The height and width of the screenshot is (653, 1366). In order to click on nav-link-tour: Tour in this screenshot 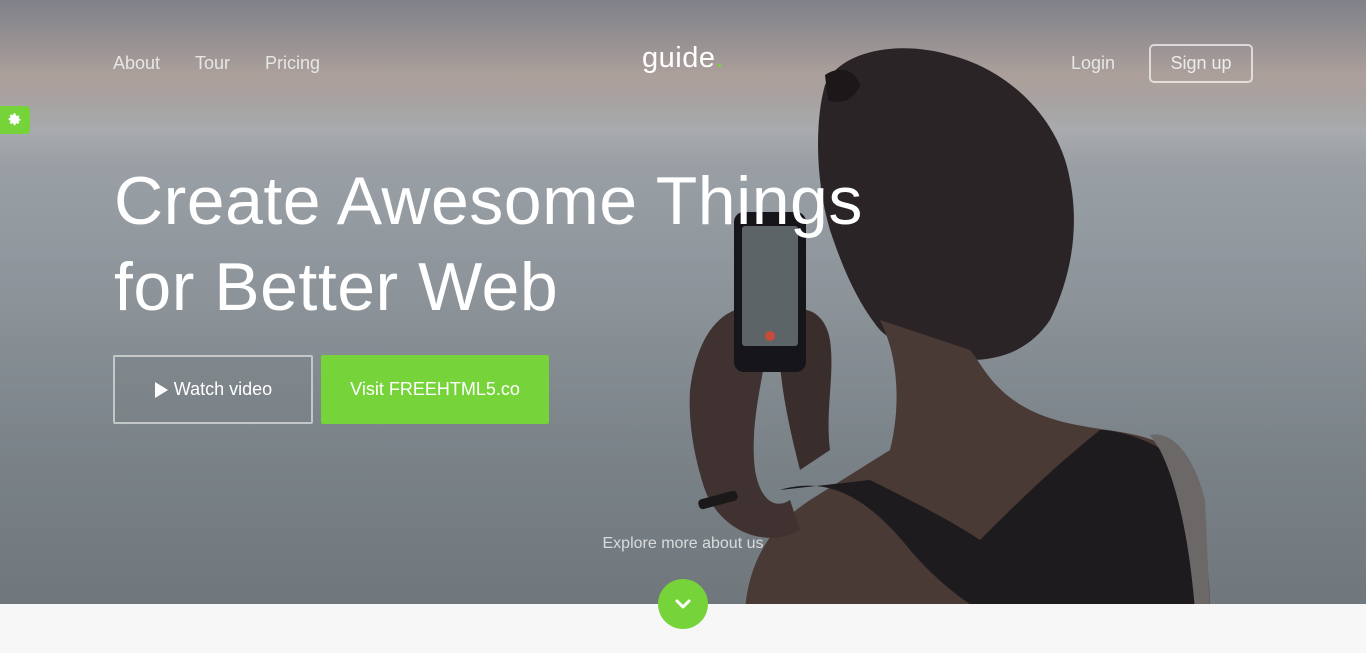, I will do `click(212, 63)`.